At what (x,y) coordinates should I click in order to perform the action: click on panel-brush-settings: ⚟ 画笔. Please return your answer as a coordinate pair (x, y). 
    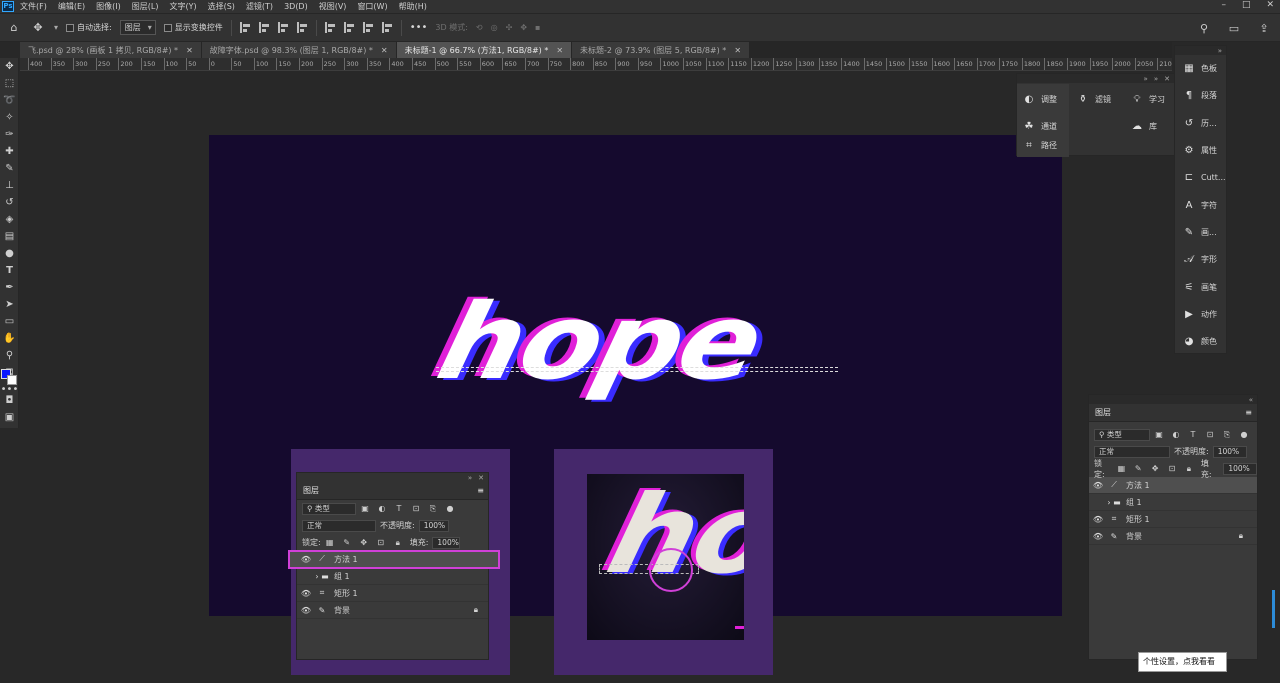
    Looking at the image, I should click on (1200, 286).